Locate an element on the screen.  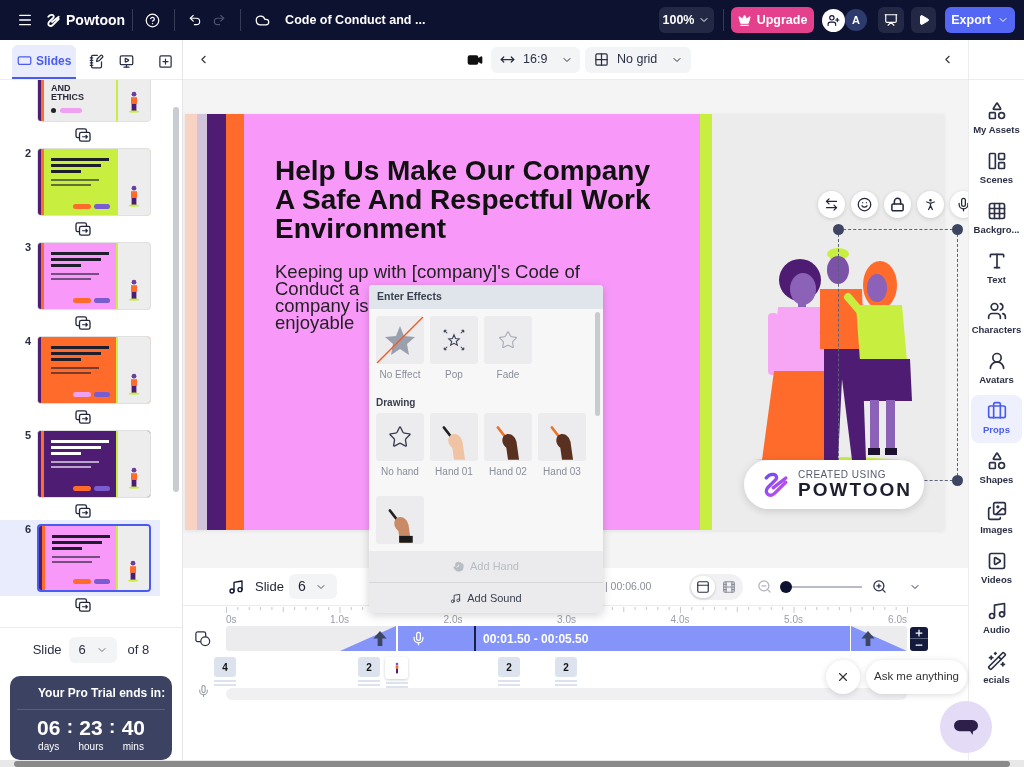
crossed-out-star-icon is located at coordinates (400, 340).